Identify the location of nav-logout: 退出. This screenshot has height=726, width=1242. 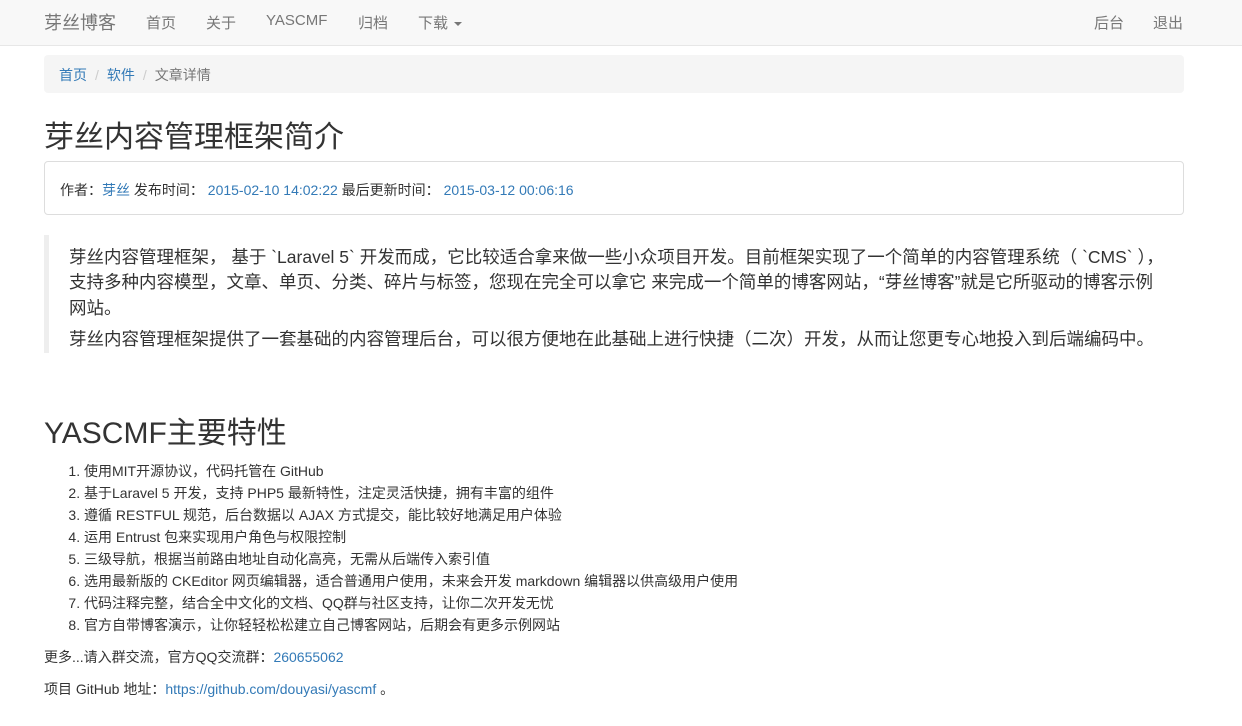
(1168, 22).